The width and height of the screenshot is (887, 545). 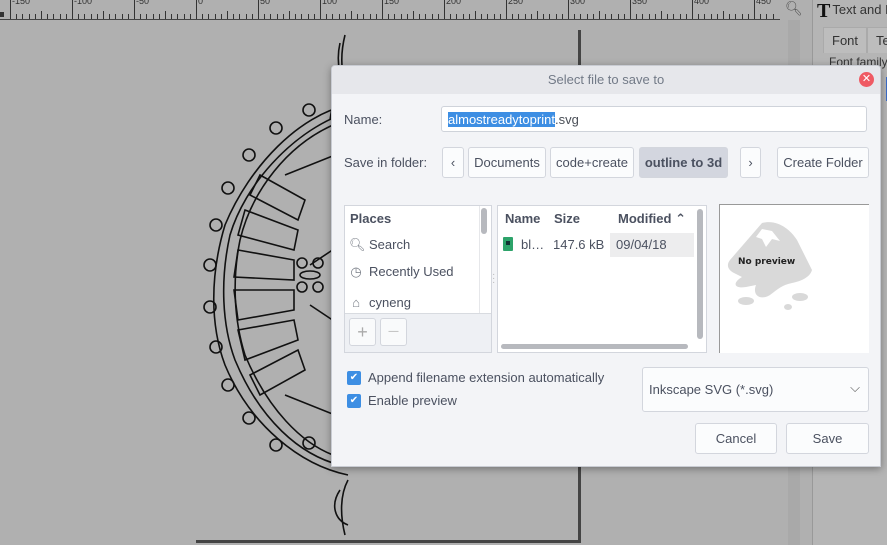 I want to click on close-icon: ✕, so click(x=866, y=79).